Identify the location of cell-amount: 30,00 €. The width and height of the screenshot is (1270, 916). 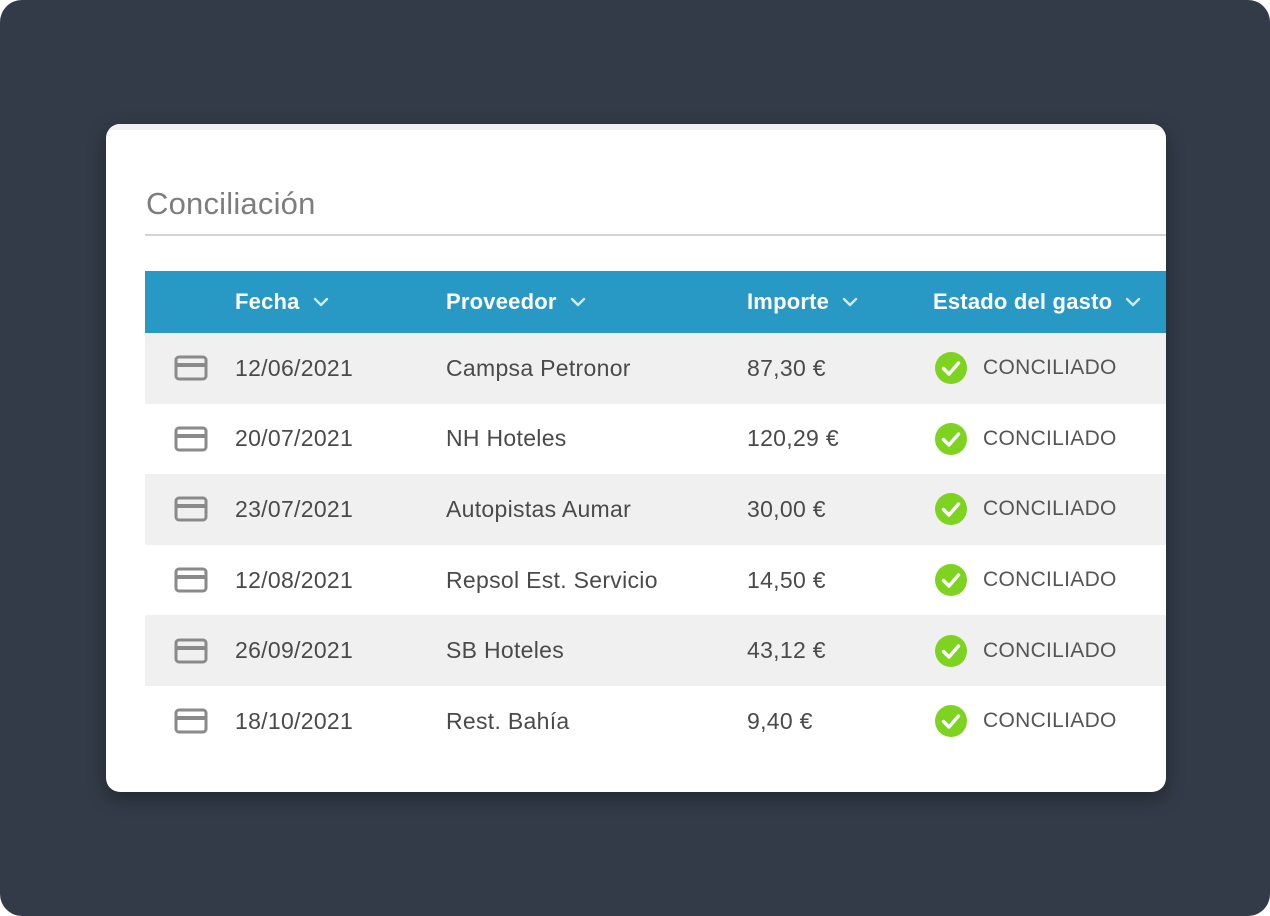
(786, 508).